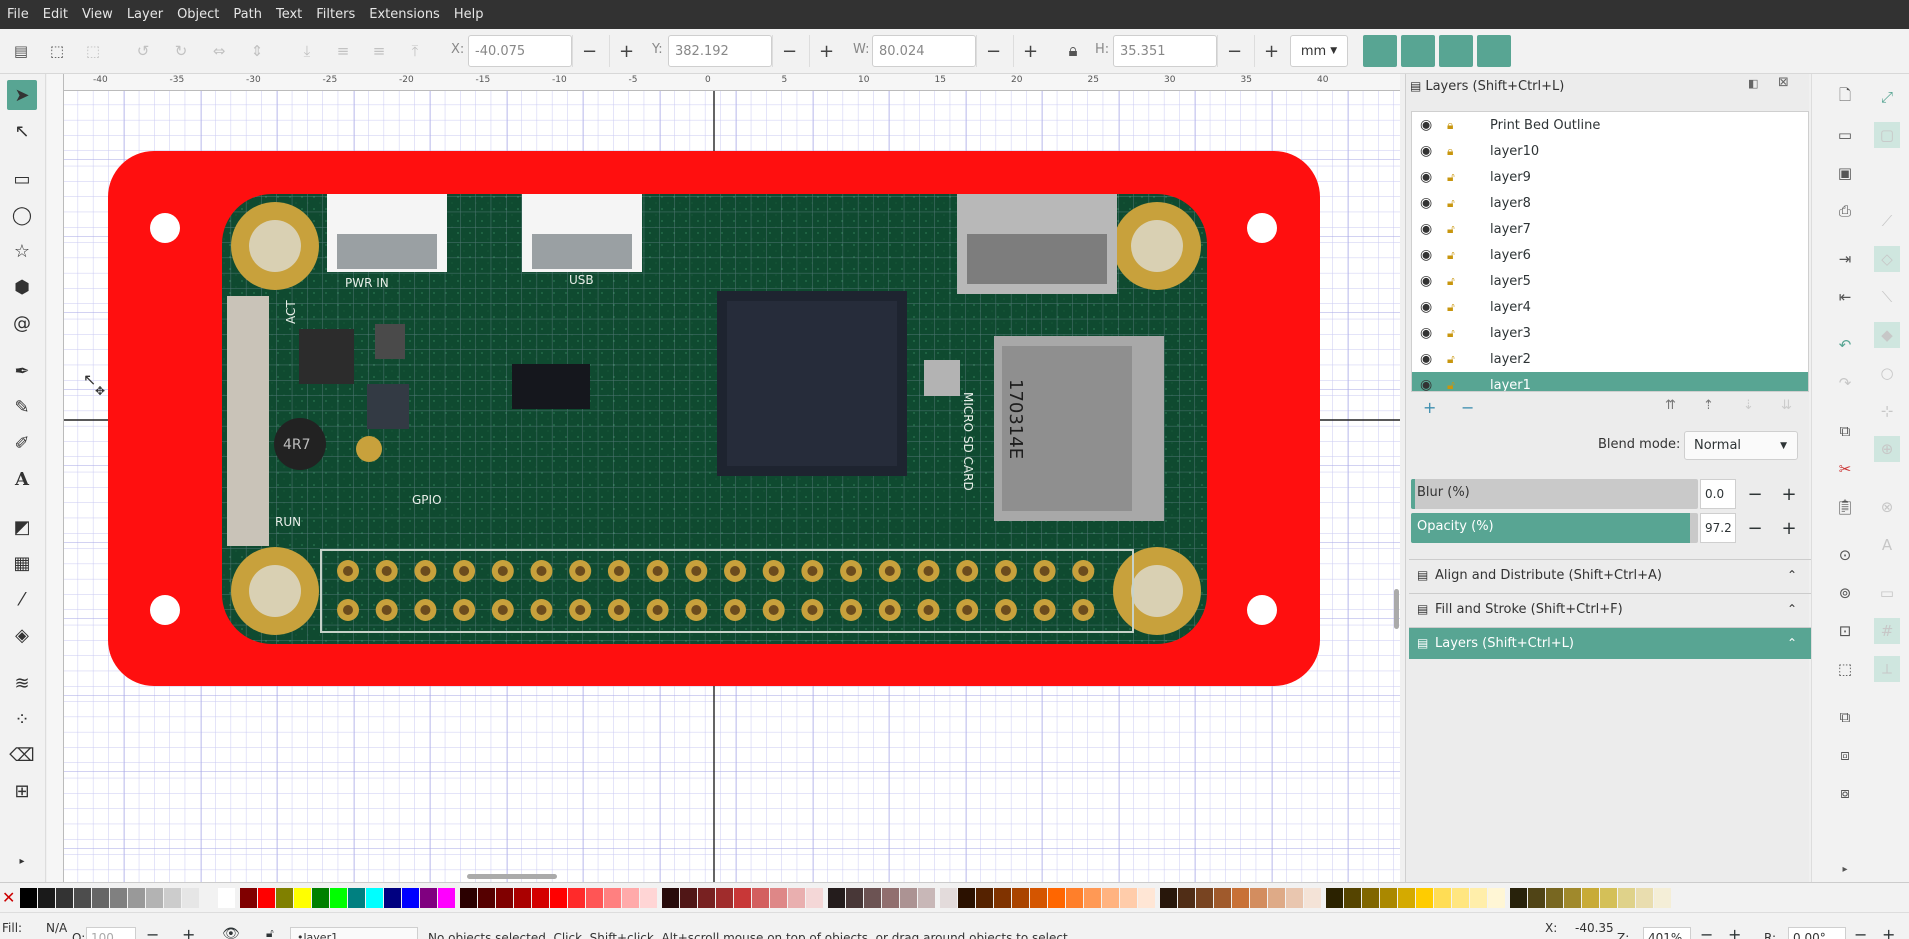 This screenshot has height=939, width=1909. What do you see at coordinates (1888, 932) in the screenshot?
I see `rotation-increment-button: +` at bounding box center [1888, 932].